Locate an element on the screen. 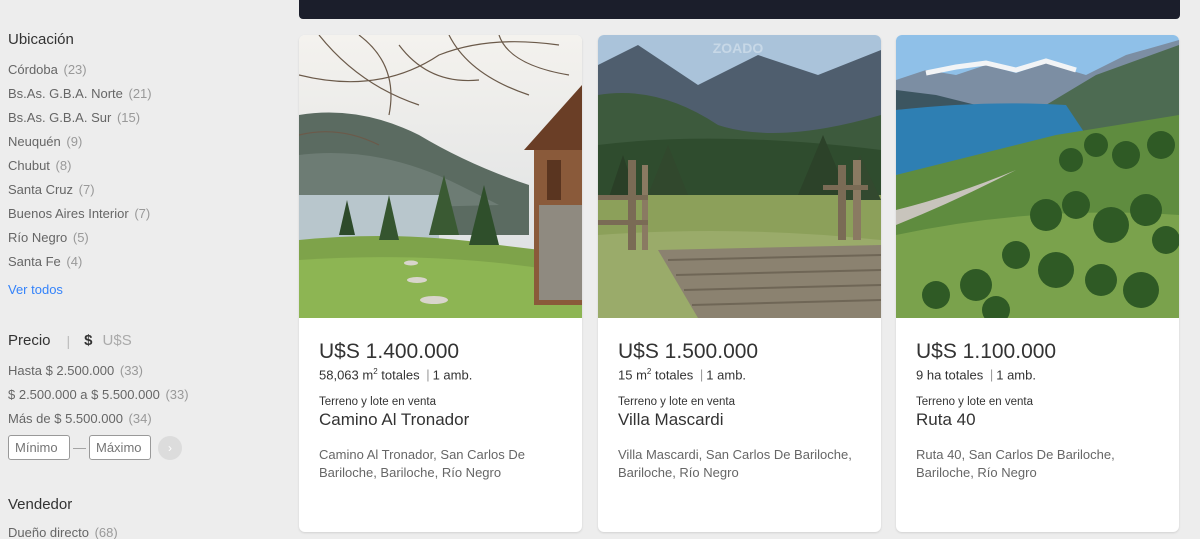 The image size is (1200, 539). vendor-item-label: Dueño directo is located at coordinates (48, 532).